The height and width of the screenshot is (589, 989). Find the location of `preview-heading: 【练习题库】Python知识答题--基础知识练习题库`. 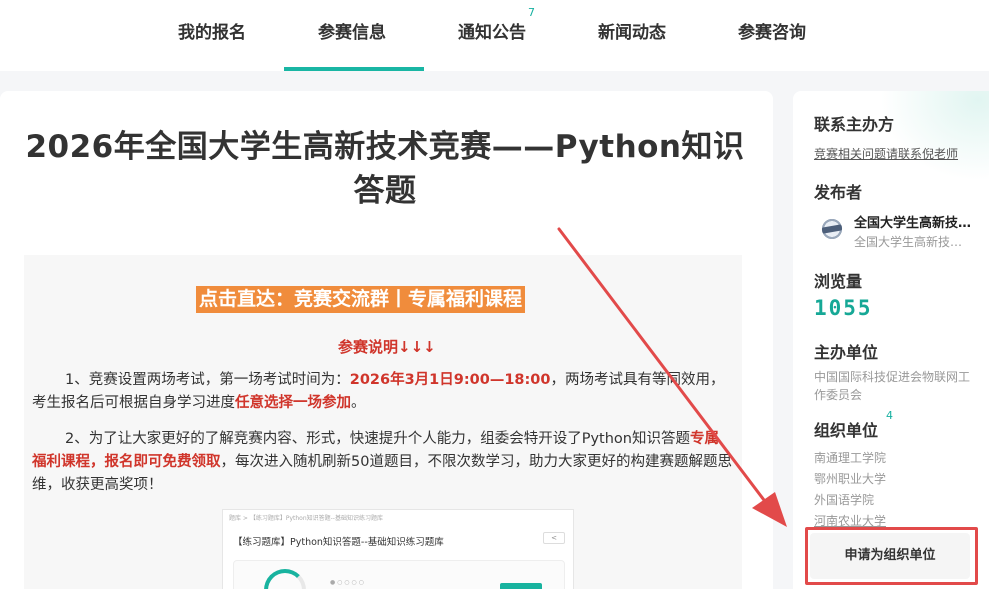

preview-heading: 【练习题库】Python知识答题--基础知识练习题库 is located at coordinates (338, 542).